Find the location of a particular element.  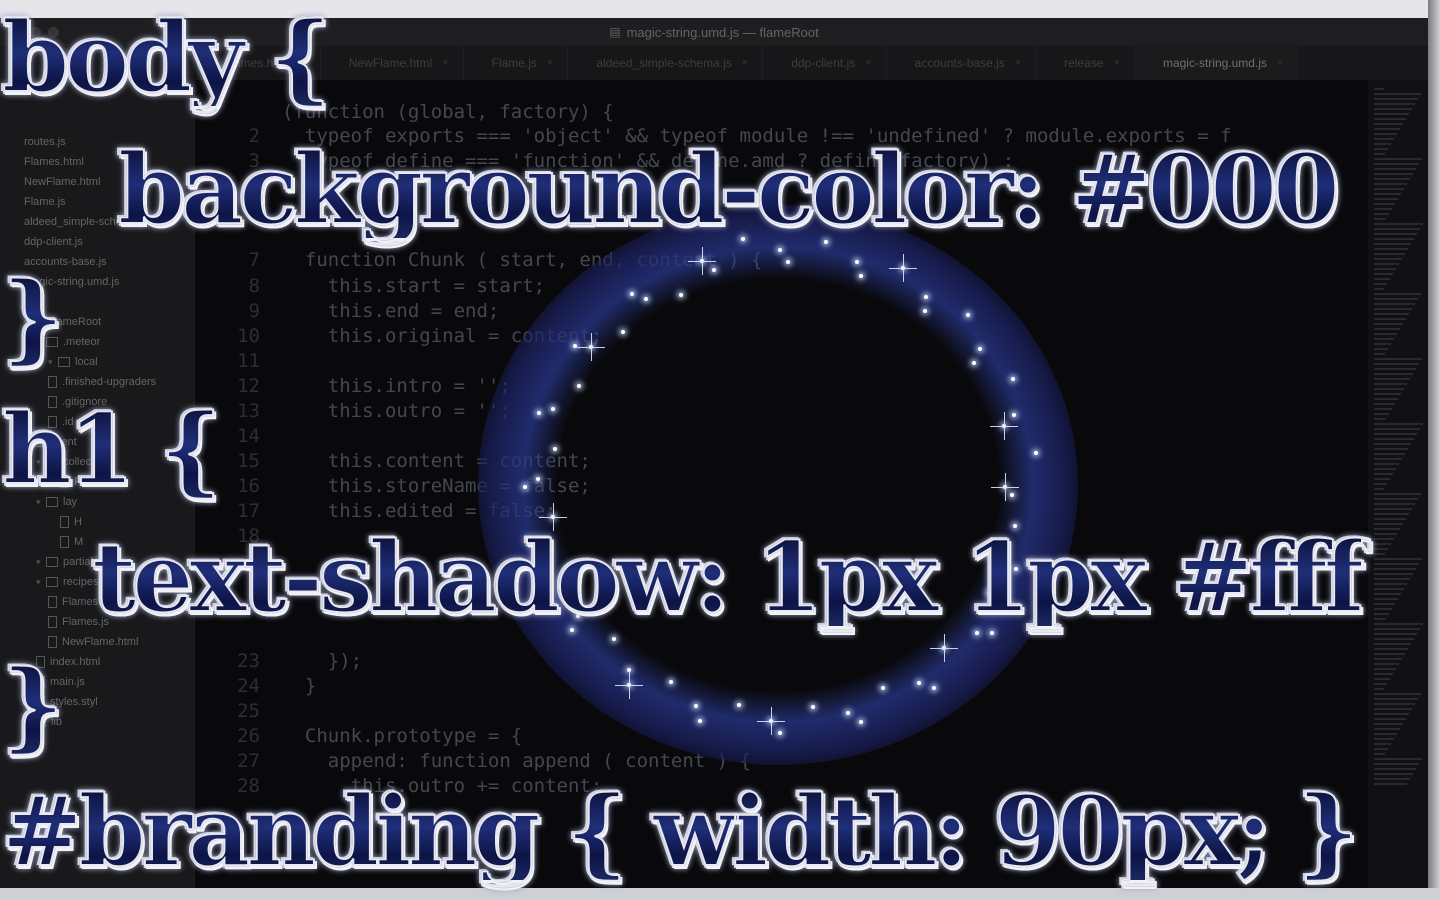

overlay-line-h1-close: } is located at coordinates (33, 705).